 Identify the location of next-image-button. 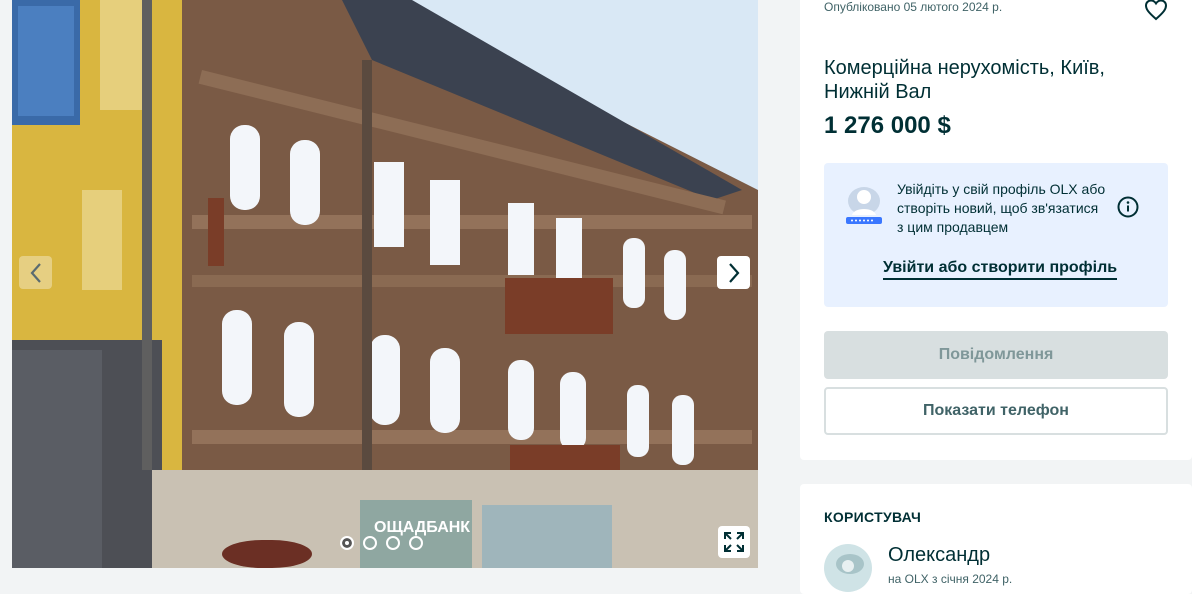
(733, 272).